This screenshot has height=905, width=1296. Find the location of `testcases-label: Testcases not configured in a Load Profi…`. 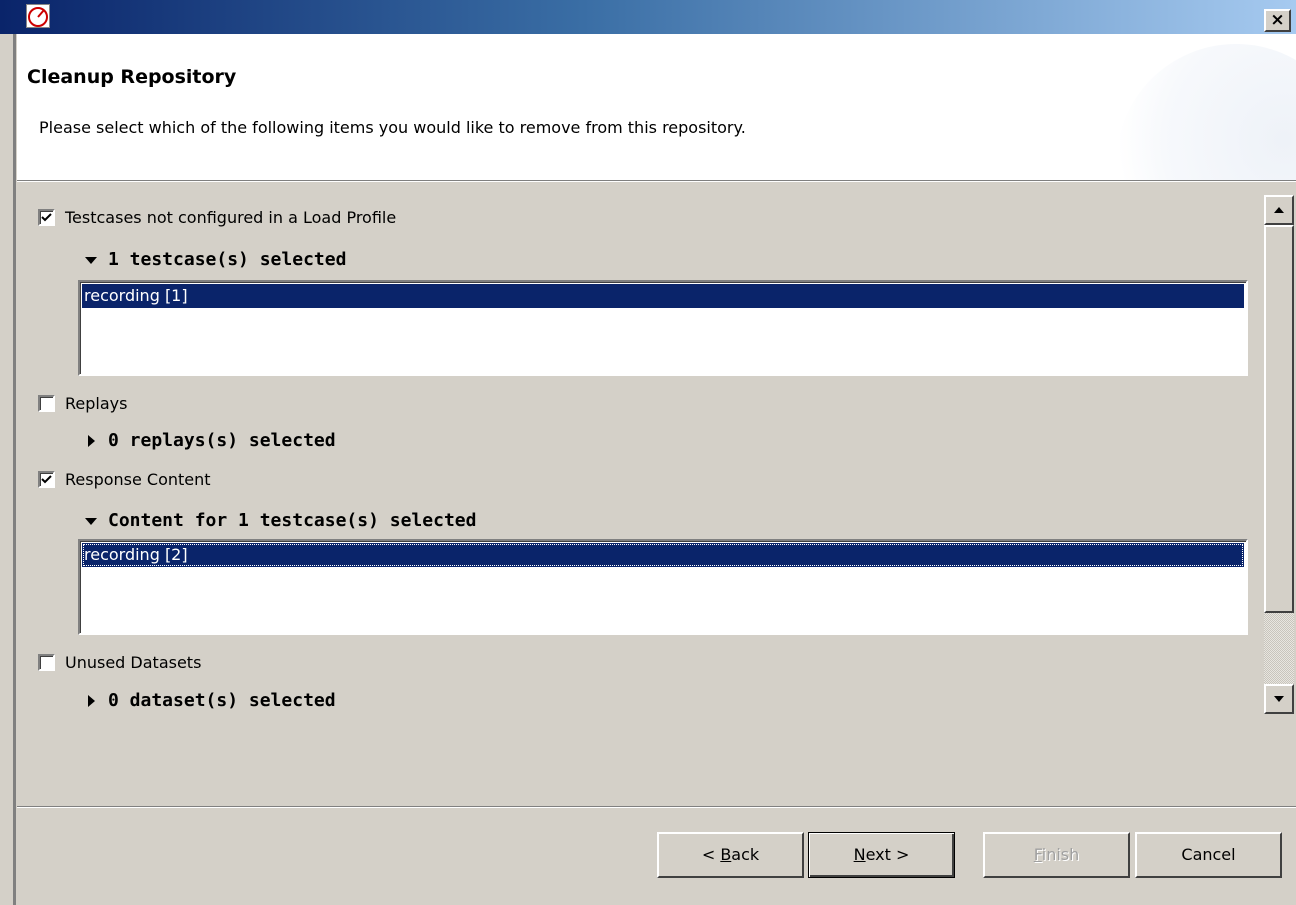

testcases-label: Testcases not configured in a Load Profi… is located at coordinates (231, 217).